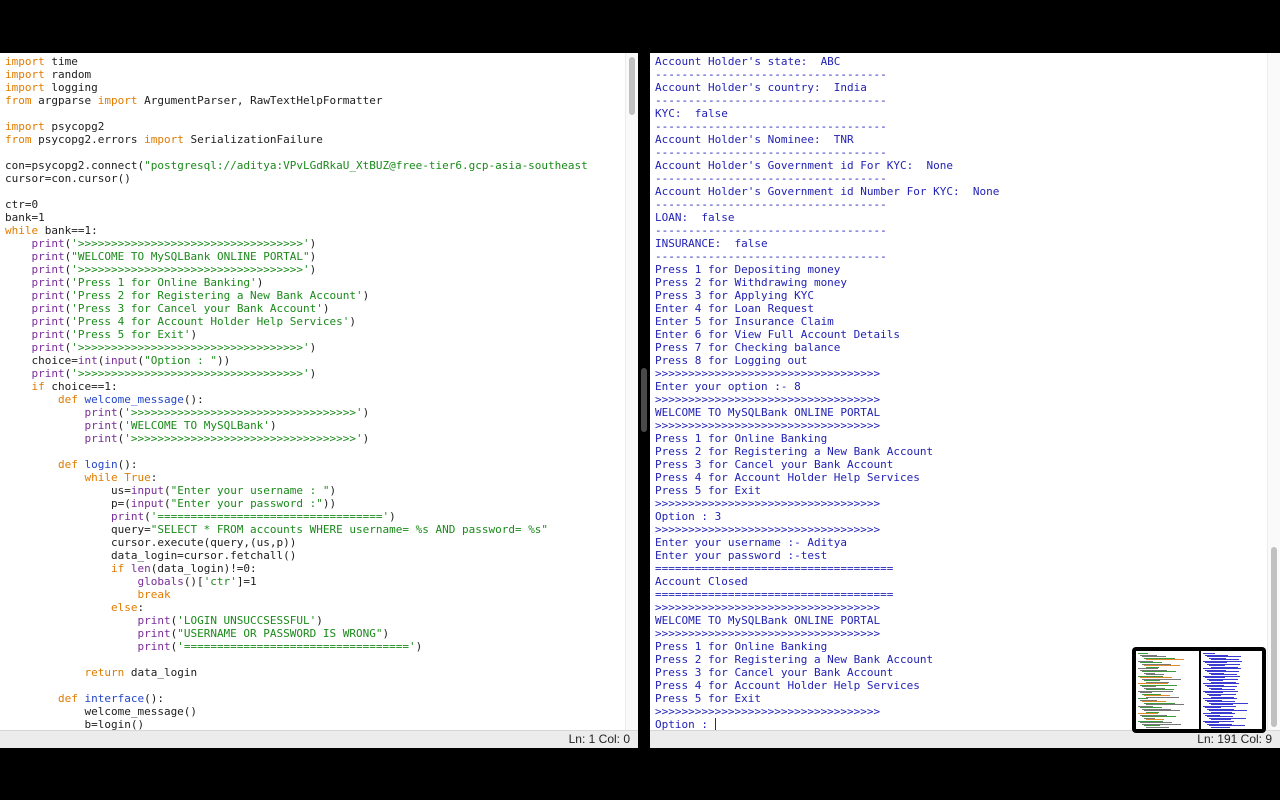 Image resolution: width=1280 pixels, height=800 pixels. I want to click on text-cursor, so click(715, 724).